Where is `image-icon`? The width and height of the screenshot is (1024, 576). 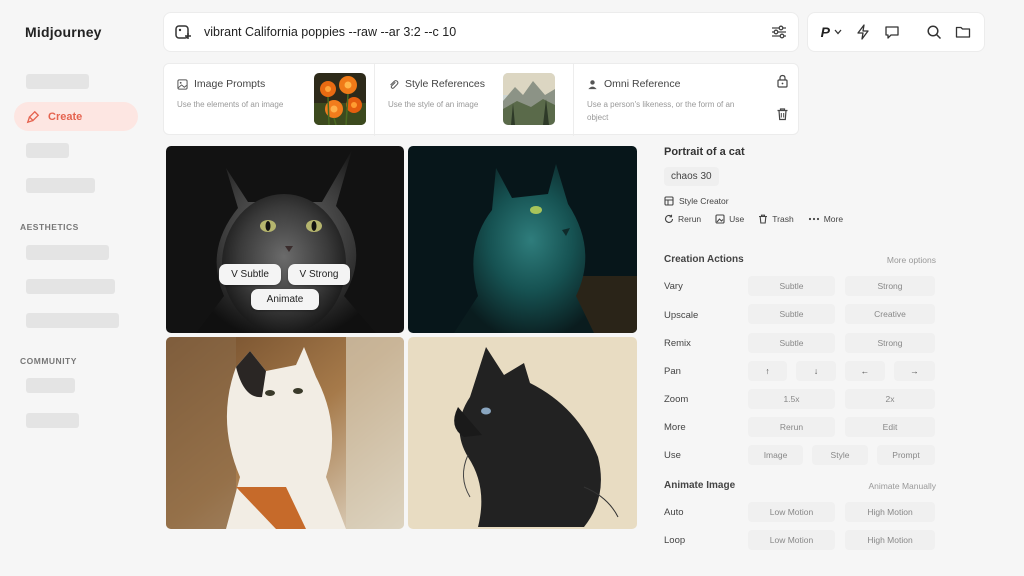 image-icon is located at coordinates (182, 84).